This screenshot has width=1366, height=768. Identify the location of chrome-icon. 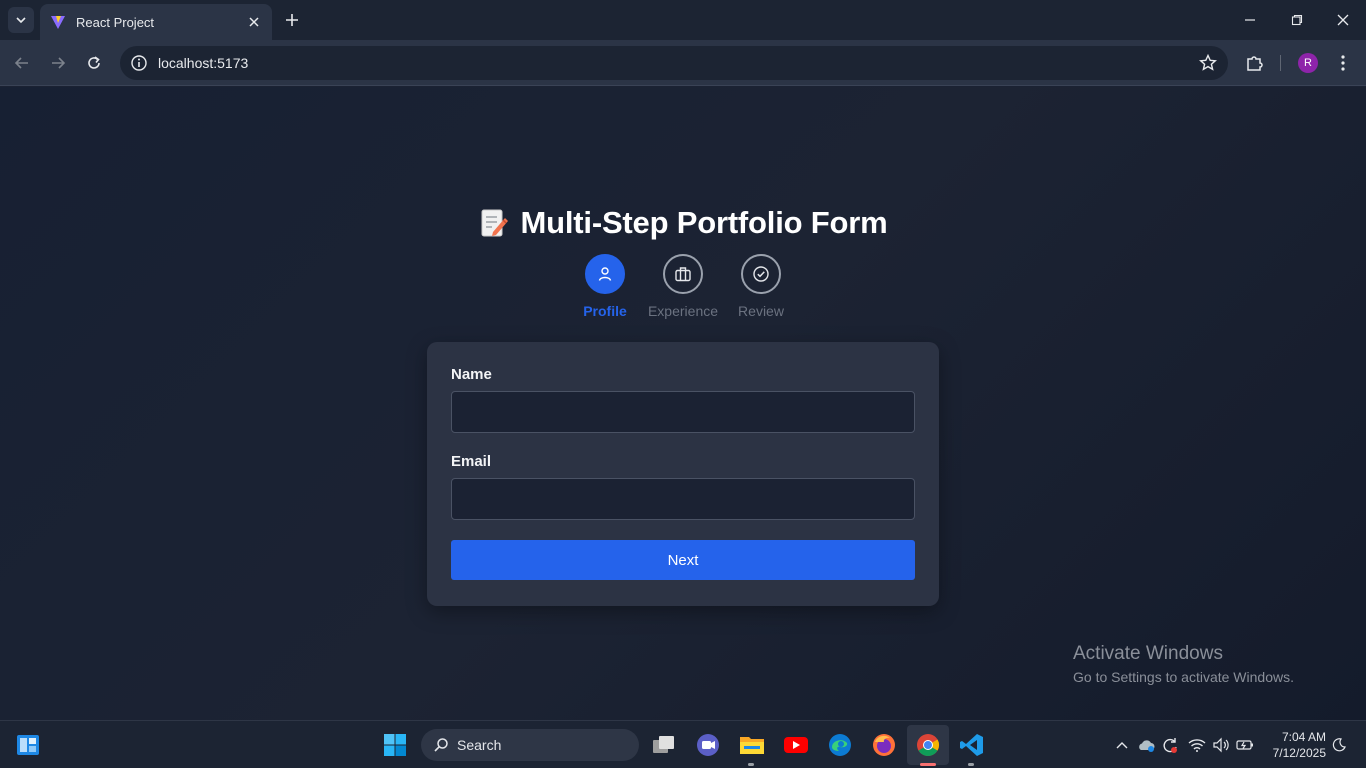
(928, 745).